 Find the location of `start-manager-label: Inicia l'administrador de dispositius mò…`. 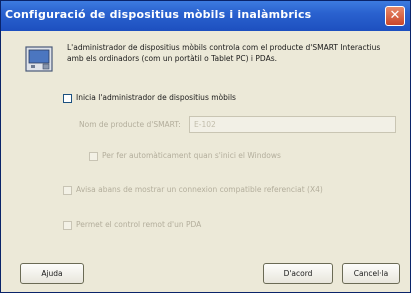

start-manager-label: Inicia l'administrador de dispositius mò… is located at coordinates (156, 97).